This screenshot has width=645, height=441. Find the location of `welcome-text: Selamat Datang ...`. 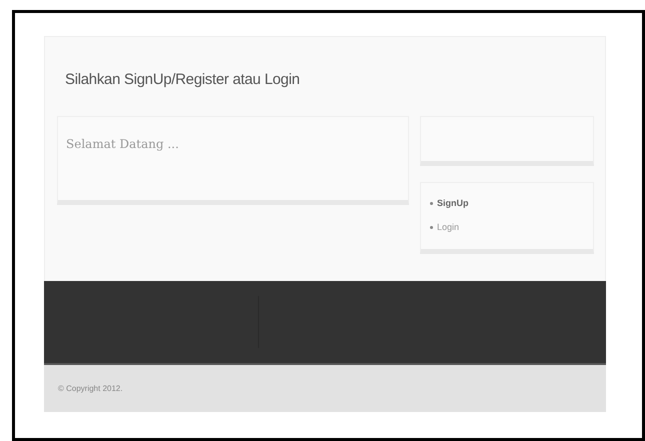

welcome-text: Selamat Datang ... is located at coordinates (122, 144).